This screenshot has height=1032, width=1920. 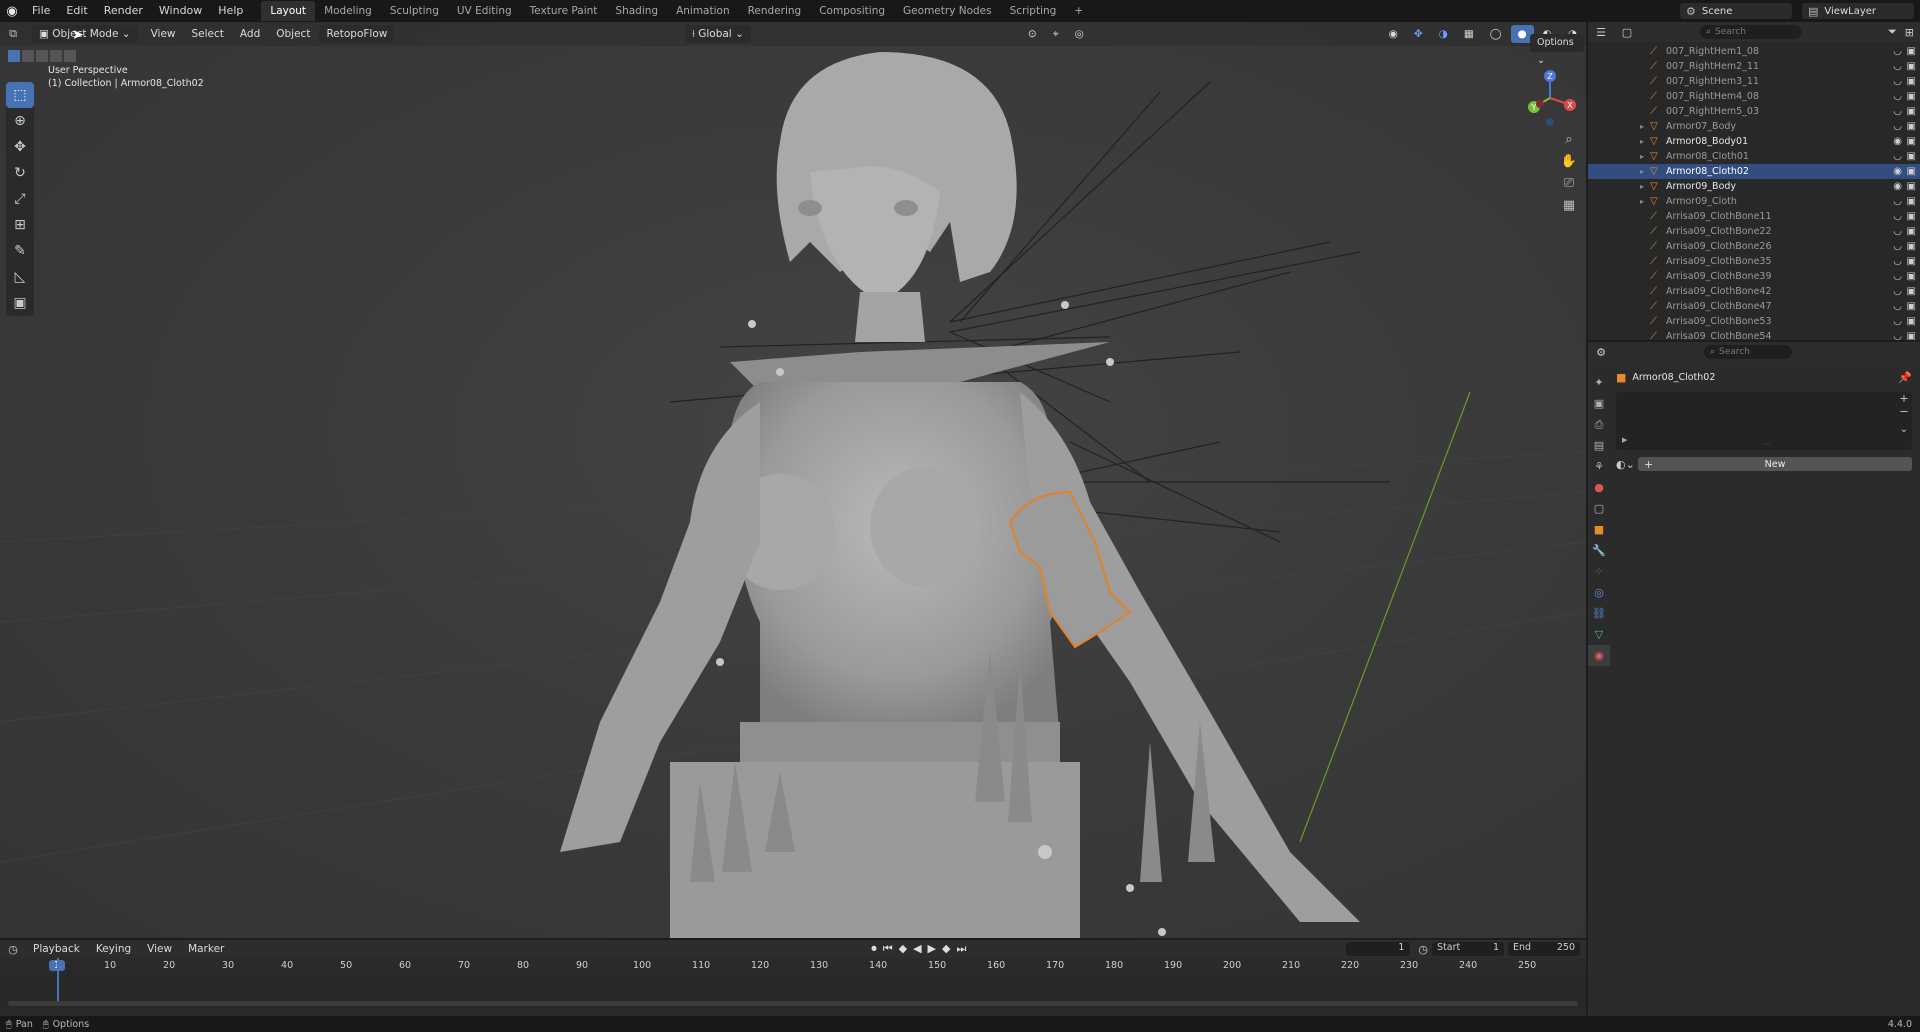 I want to click on world-tab-icon: ●, so click(x=1599, y=487).